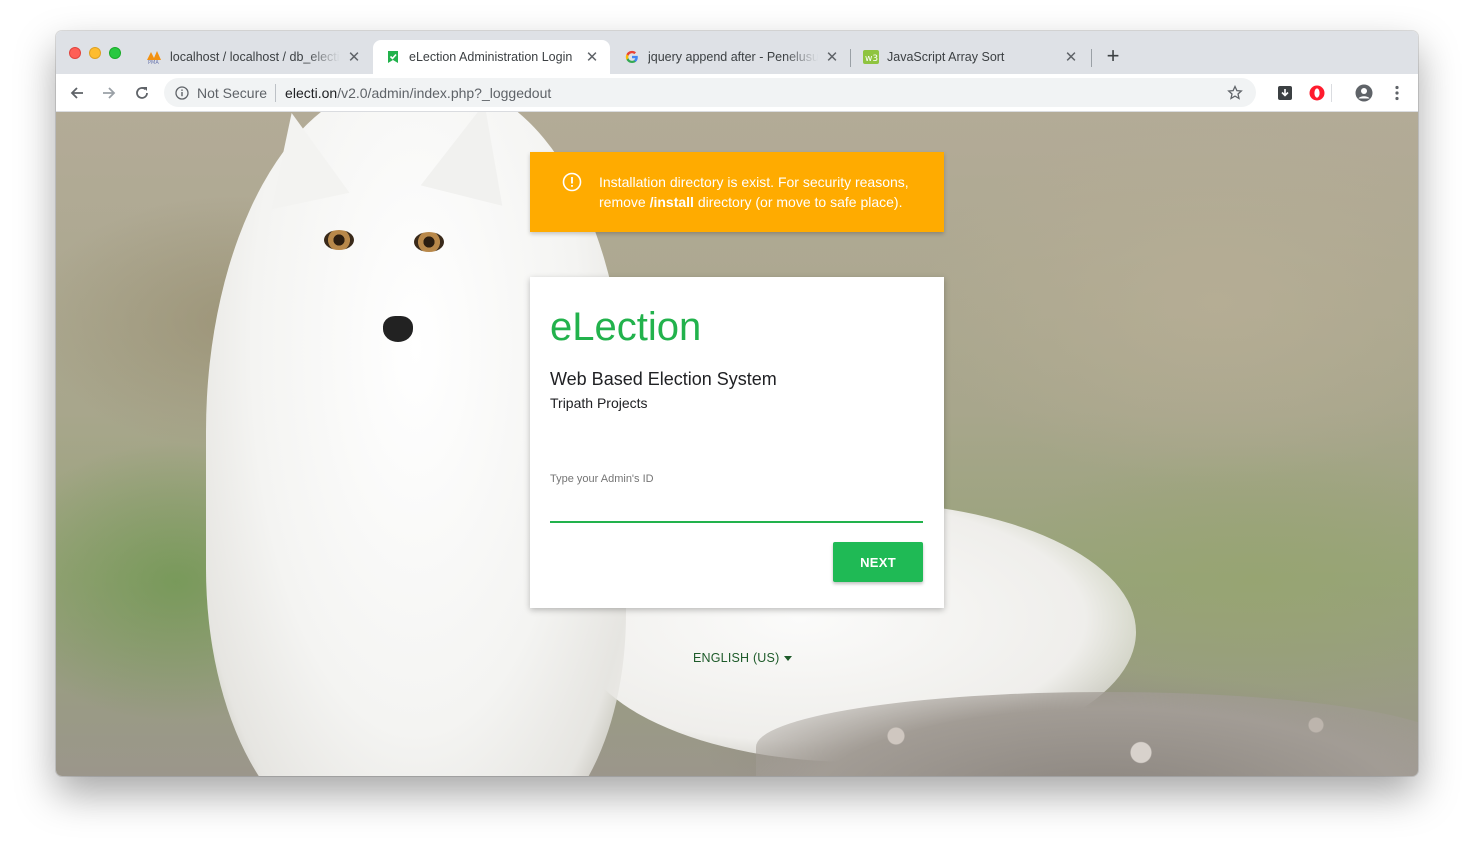  I want to click on w3schools-icon: w3, so click(871, 57).